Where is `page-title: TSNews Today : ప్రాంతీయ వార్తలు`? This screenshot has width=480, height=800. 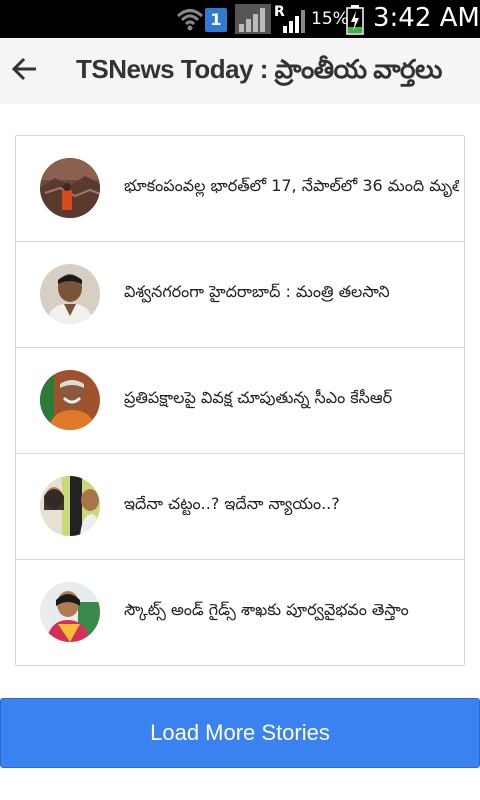 page-title: TSNews Today : ప్రాంతీయ వార్తలు is located at coordinates (259, 69).